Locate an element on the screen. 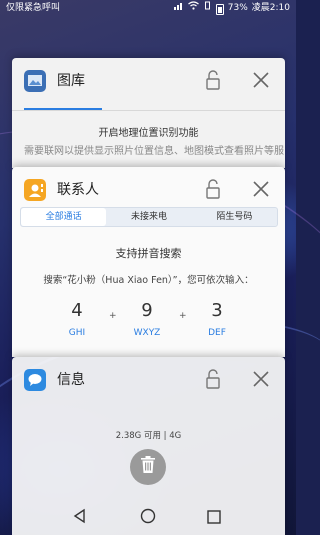 The width and height of the screenshot is (320, 535). tab-unknown-numbers: 陌生号码 is located at coordinates (234, 217).